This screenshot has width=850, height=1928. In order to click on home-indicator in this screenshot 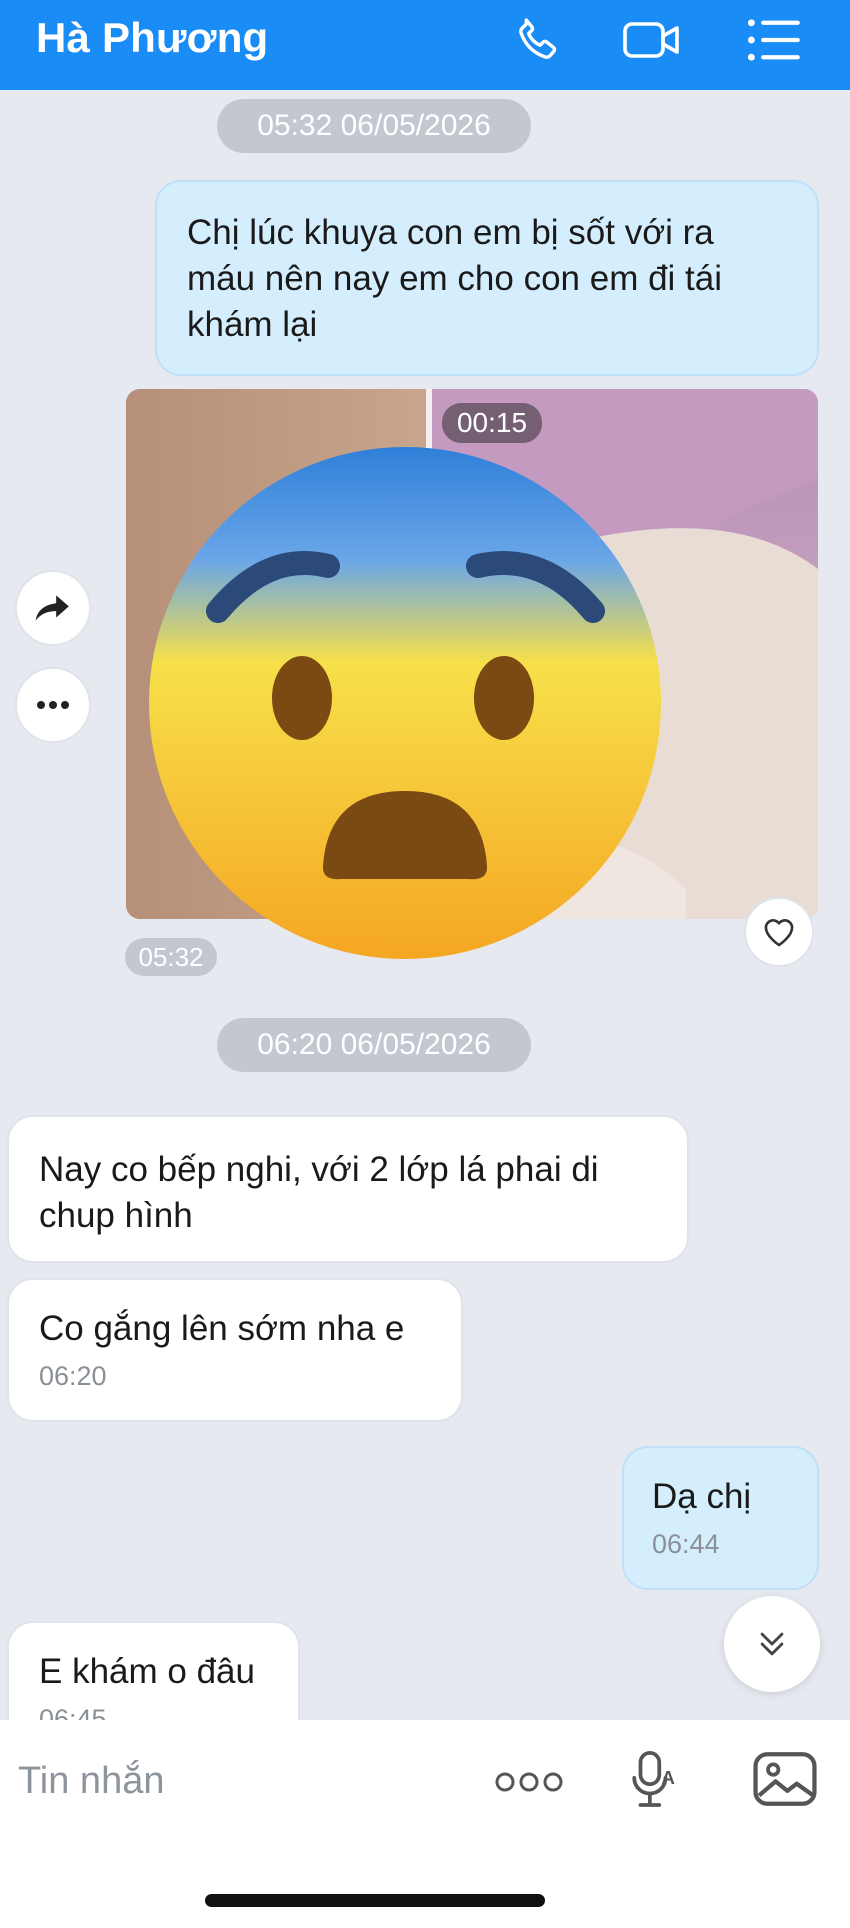, I will do `click(375, 1900)`.